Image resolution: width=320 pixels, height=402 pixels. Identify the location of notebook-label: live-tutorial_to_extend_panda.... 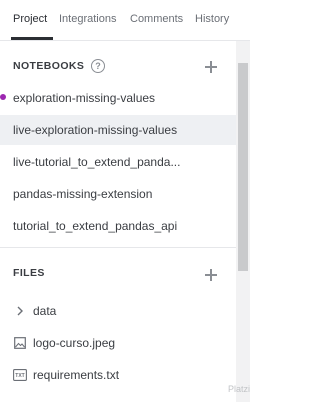
(97, 162).